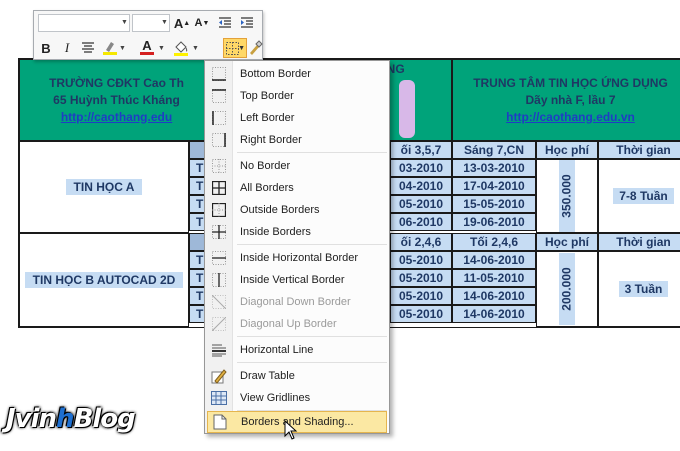 The image size is (680, 451). What do you see at coordinates (297, 376) in the screenshot?
I see `menu-item-draw-table: Draw Table` at bounding box center [297, 376].